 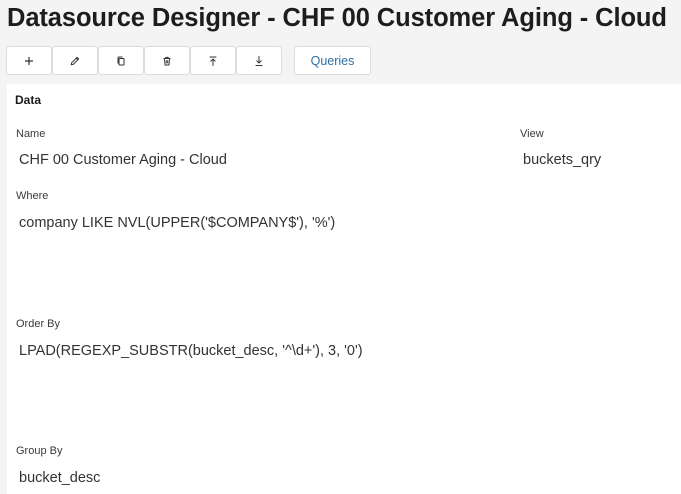 I want to click on group-by-label: Group By, so click(x=39, y=451).